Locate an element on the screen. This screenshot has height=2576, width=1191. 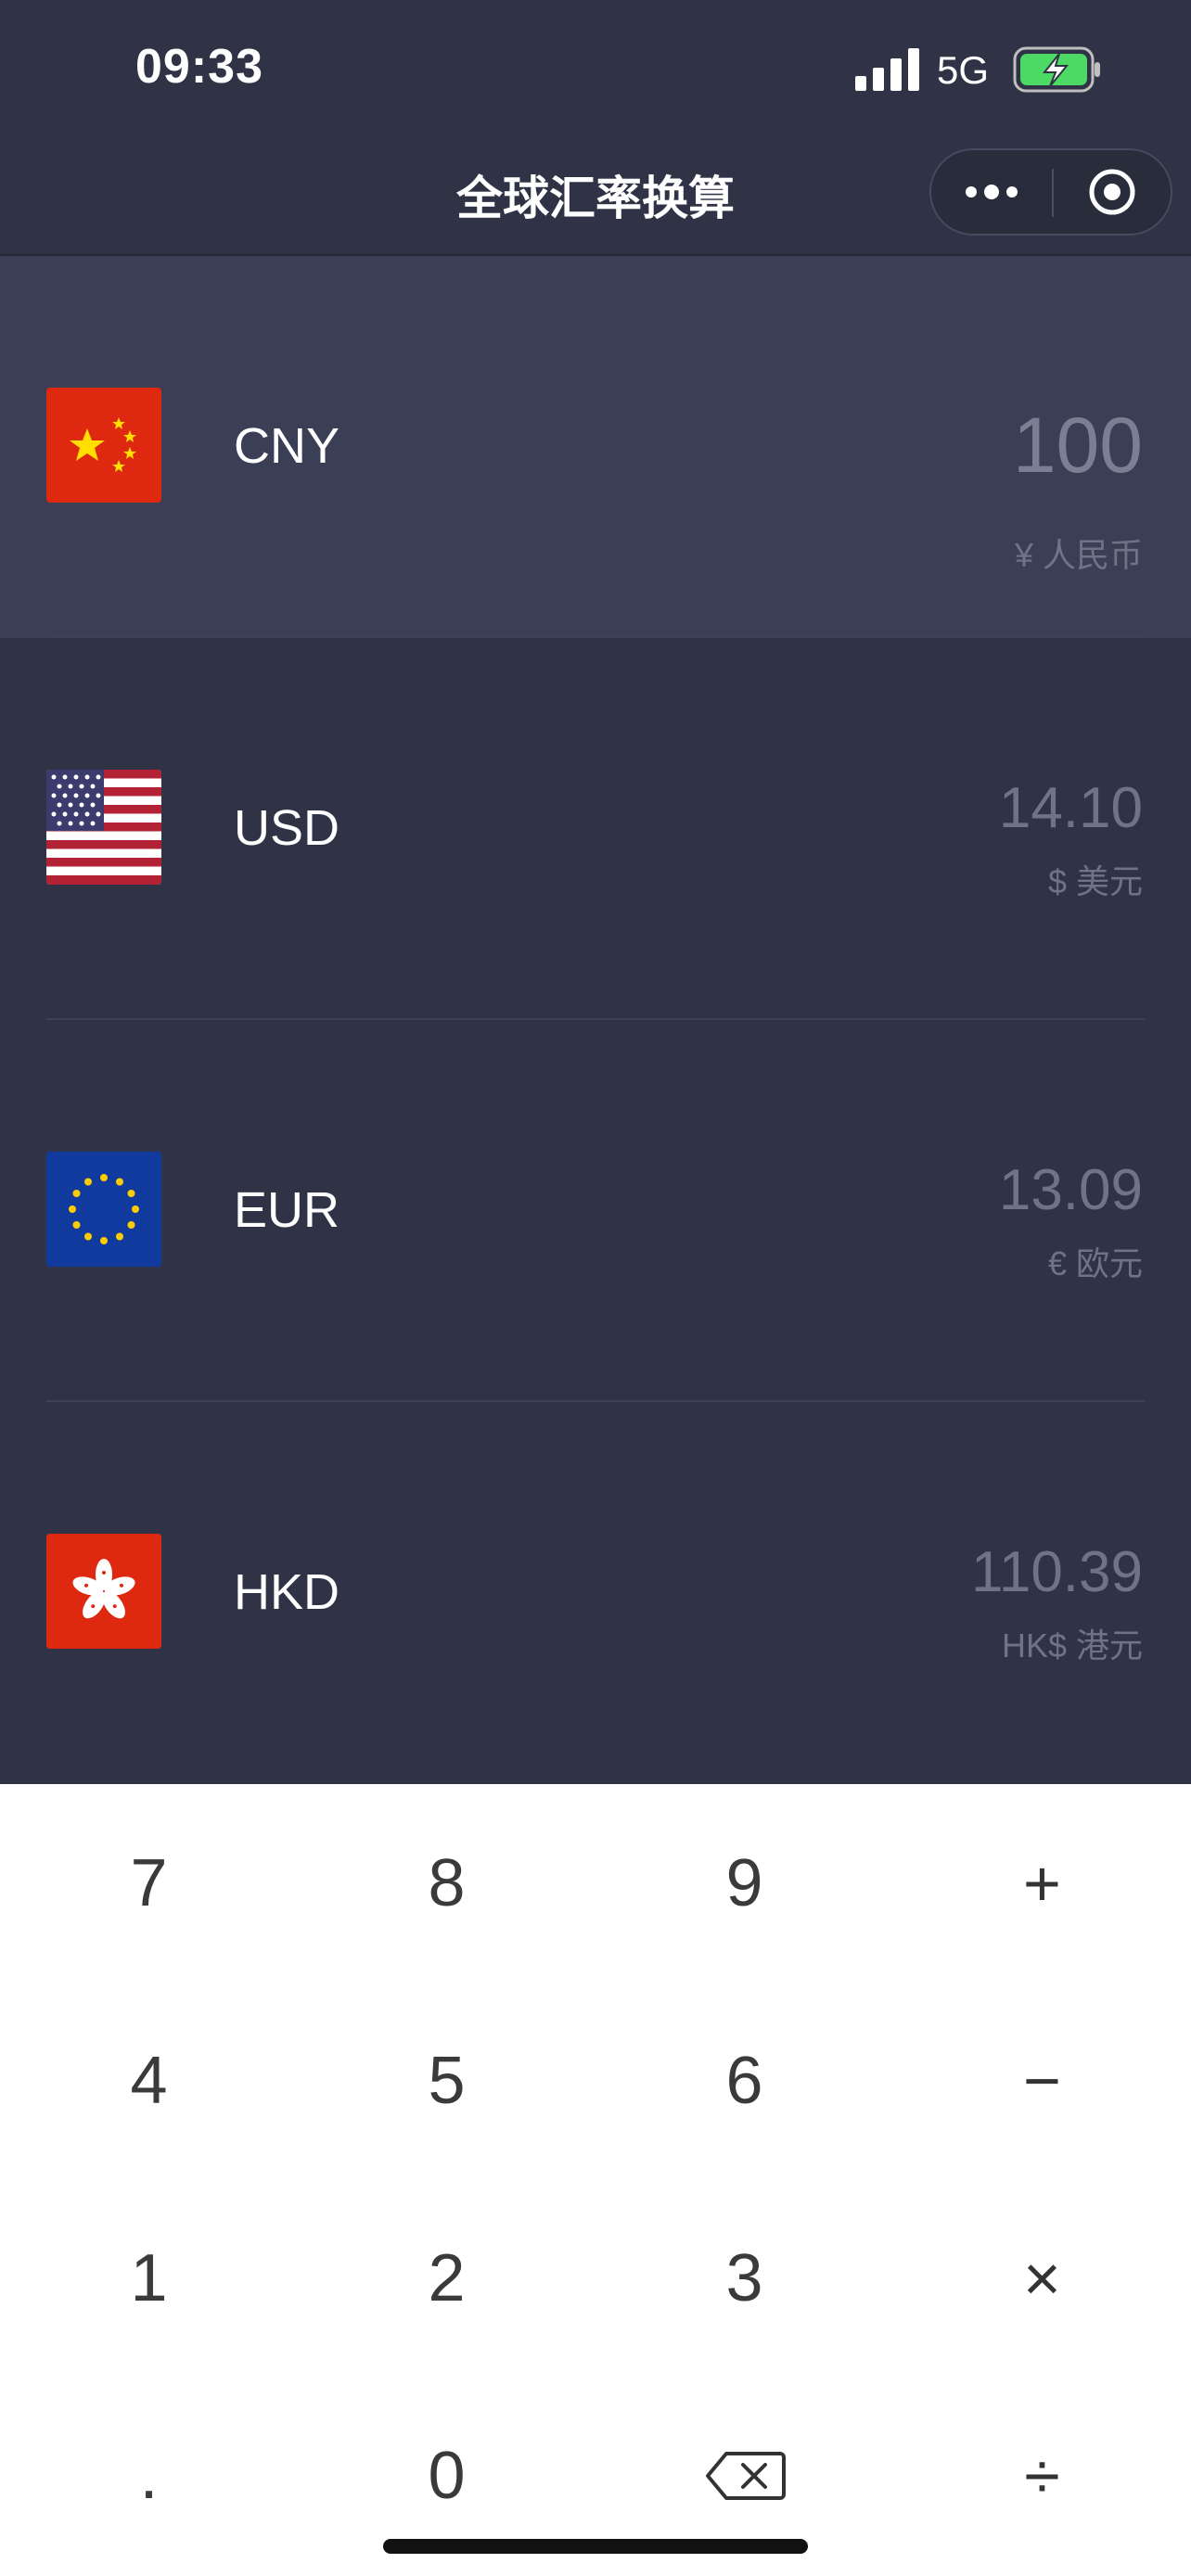
currency-amount: 110.39 is located at coordinates (1056, 1572).